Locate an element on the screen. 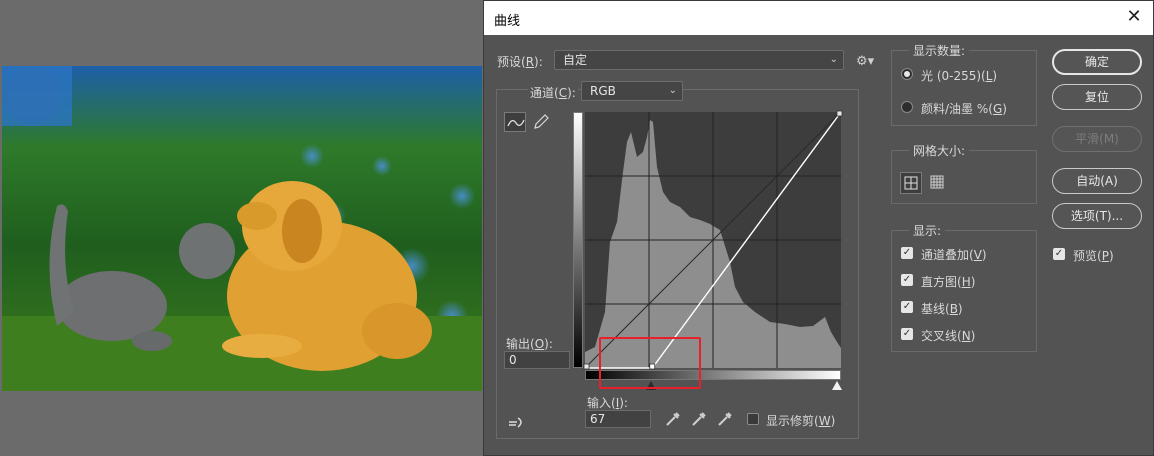 The width and height of the screenshot is (1154, 456). detailed-grid-icon is located at coordinates (937, 182).